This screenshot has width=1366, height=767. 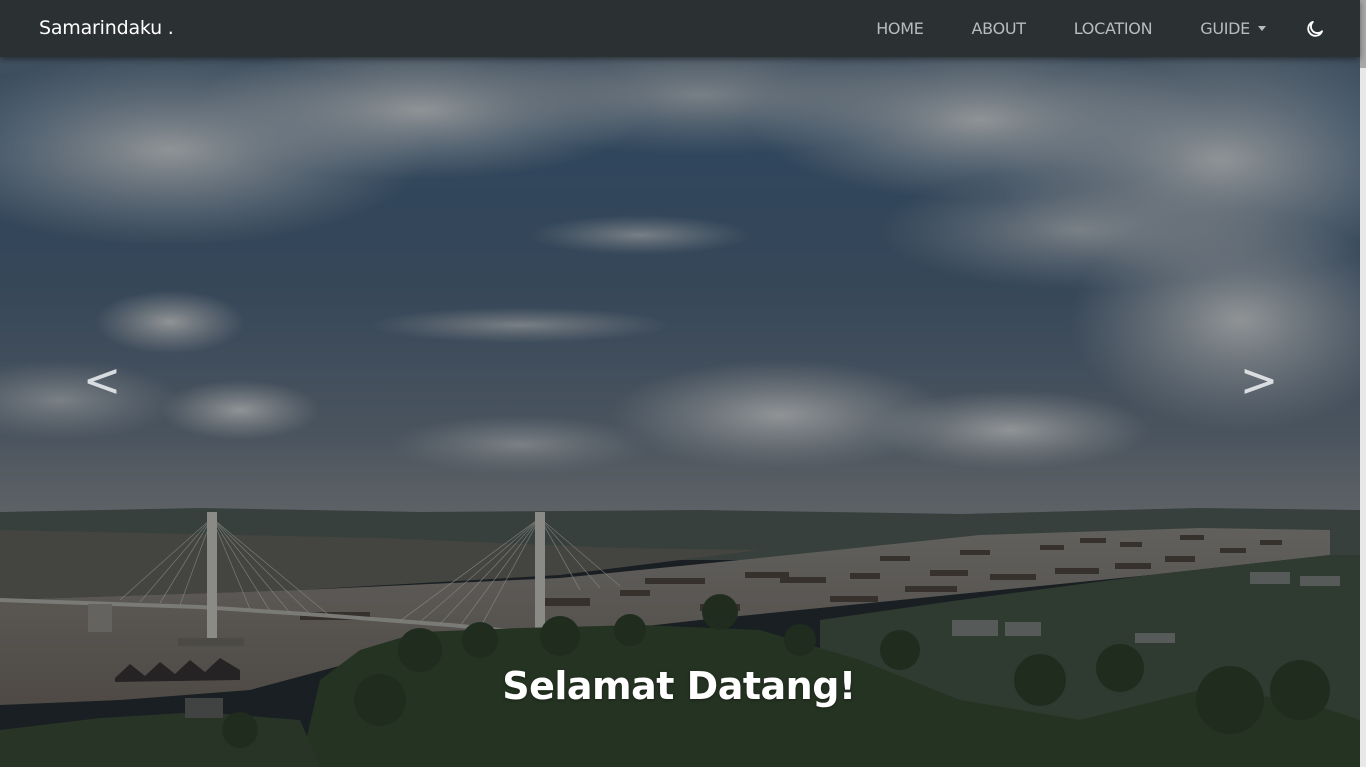 I want to click on nav-link-location: LOCATION, so click(x=1113, y=28).